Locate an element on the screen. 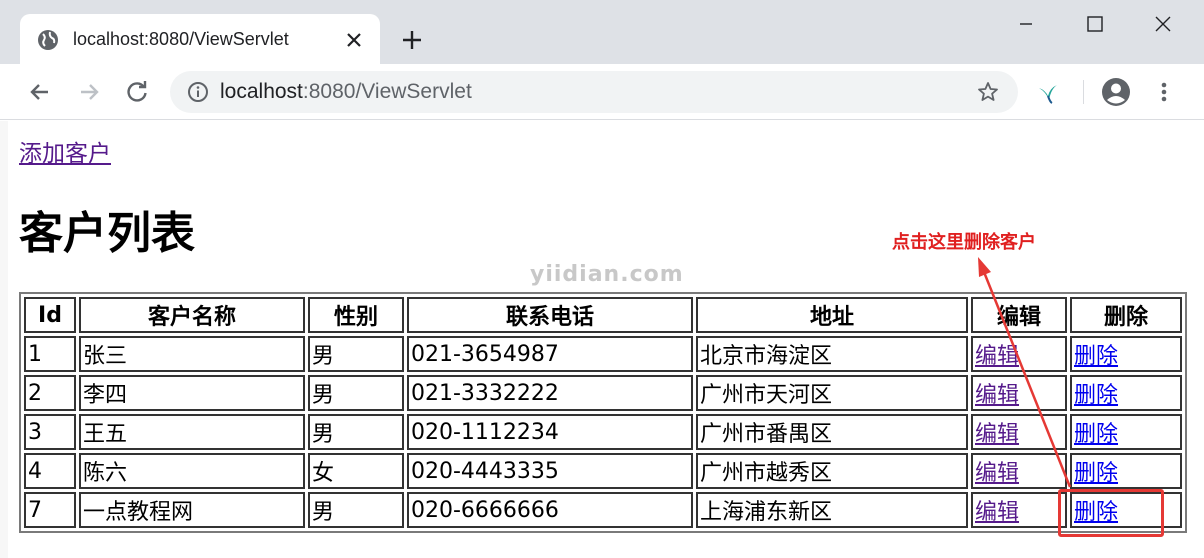 The image size is (1204, 558). highlight-box is located at coordinates (1111, 513).